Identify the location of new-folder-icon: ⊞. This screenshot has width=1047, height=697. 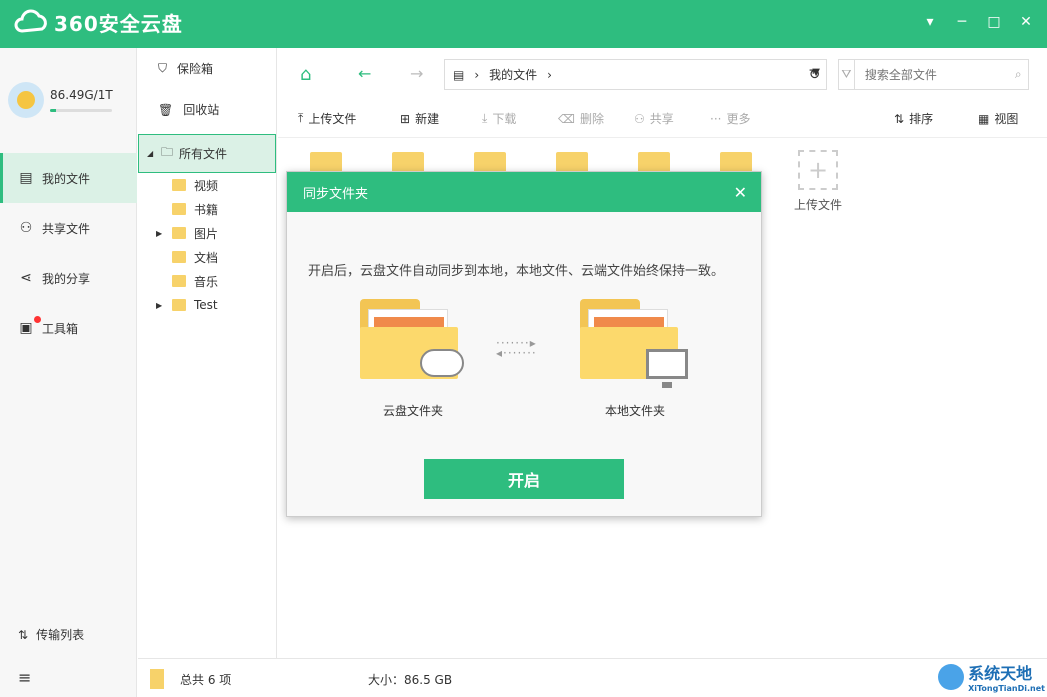
(405, 118).